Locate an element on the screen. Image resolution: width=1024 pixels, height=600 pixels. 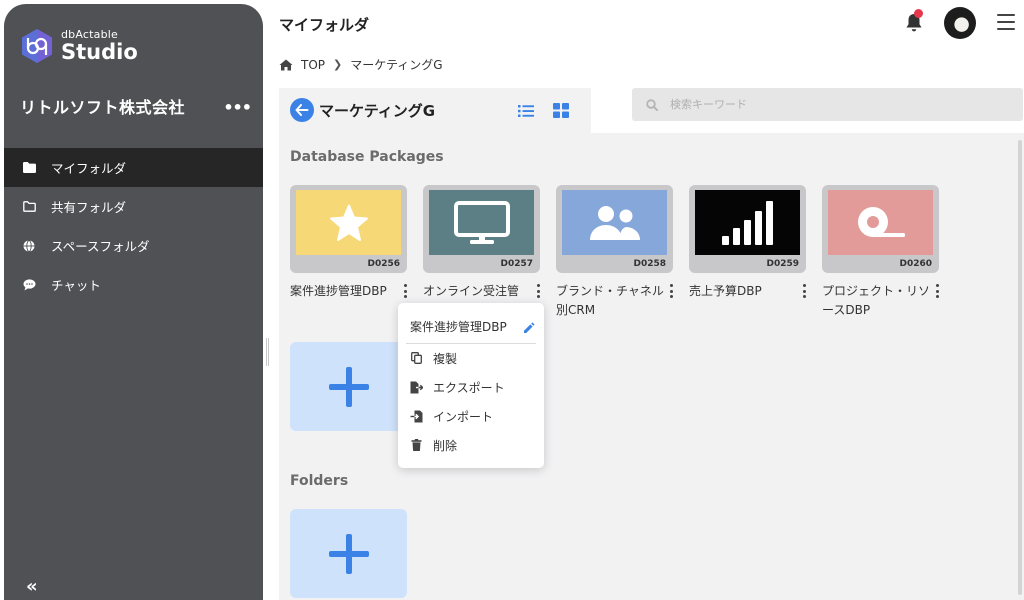
globe-icon is located at coordinates (29, 246).